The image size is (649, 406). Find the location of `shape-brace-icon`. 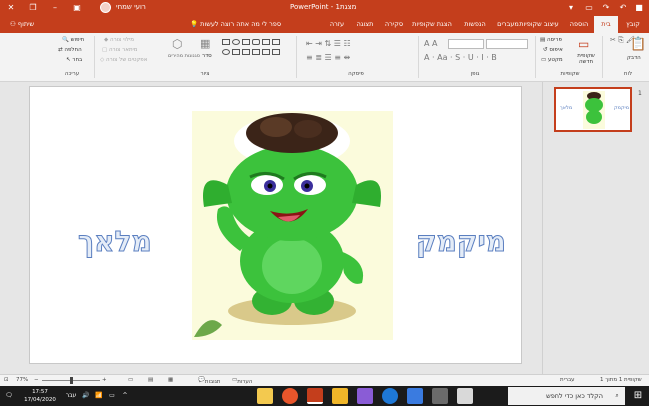

shape-brace-icon is located at coordinates (266, 52).